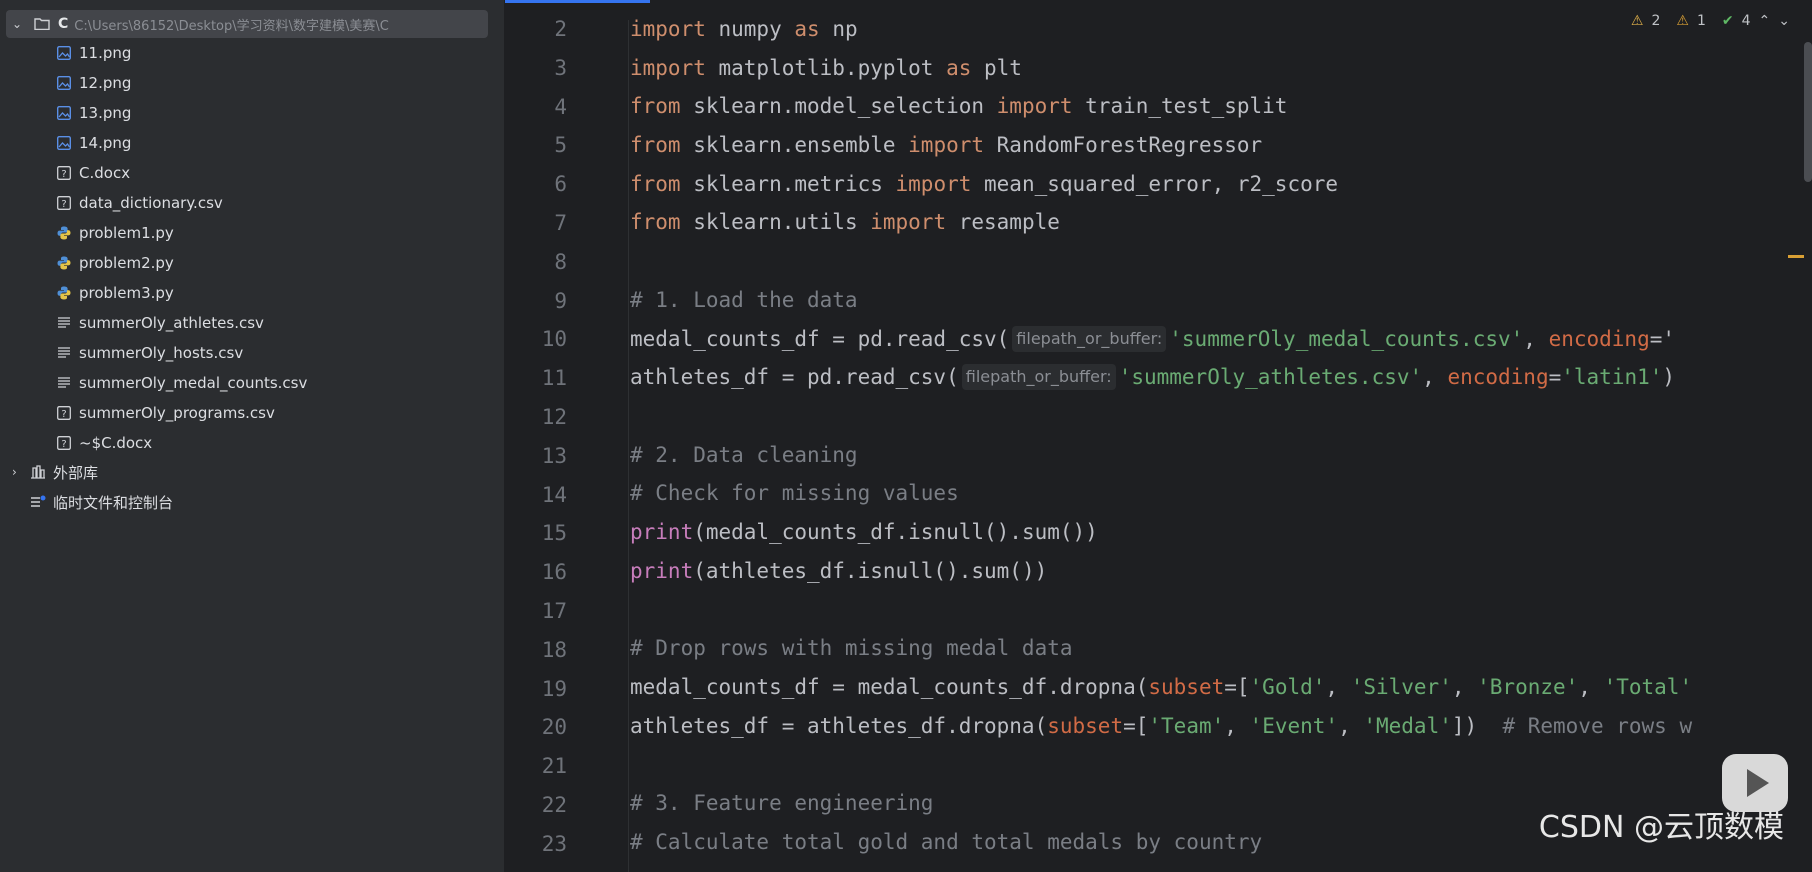 The width and height of the screenshot is (1812, 872). I want to click on tree-item-file: 14.png, so click(93, 143).